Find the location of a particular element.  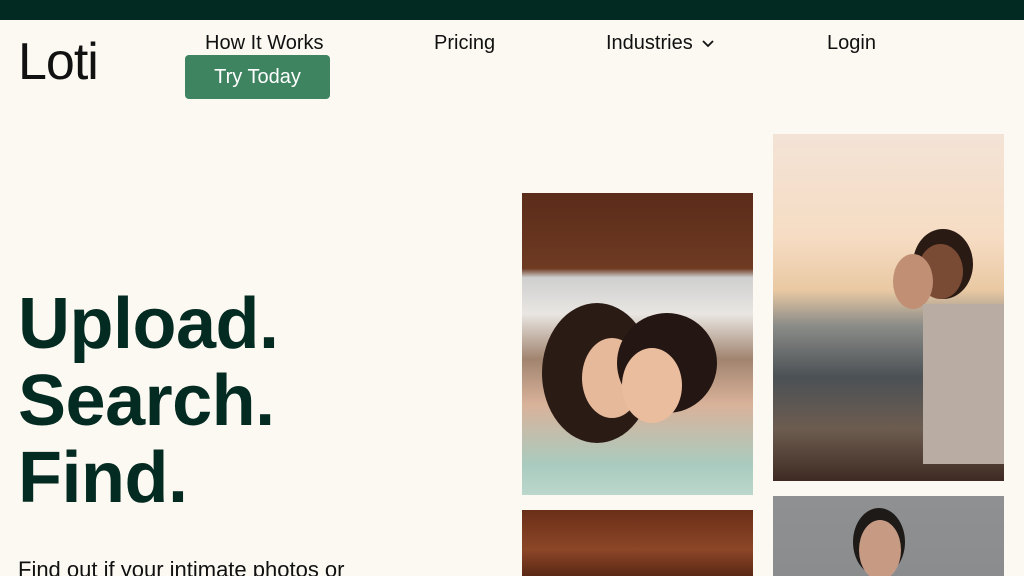

nav-pricing: Pricing is located at coordinates (464, 43).